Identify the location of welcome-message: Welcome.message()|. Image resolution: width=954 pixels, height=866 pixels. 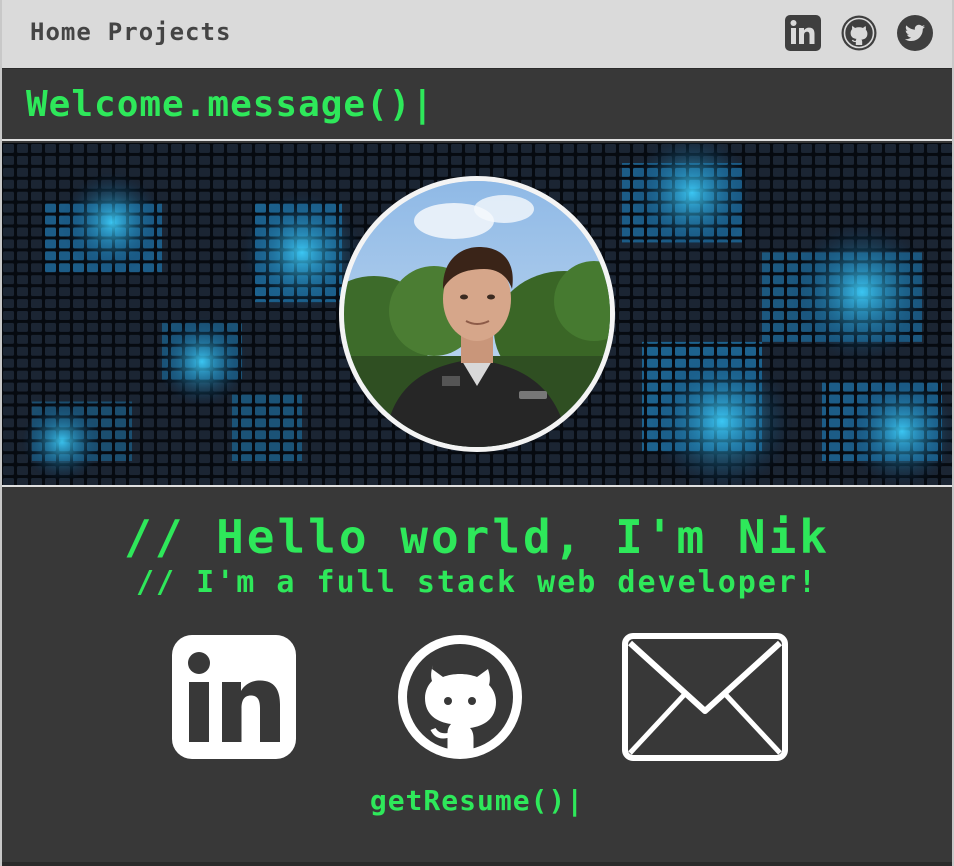
(230, 104).